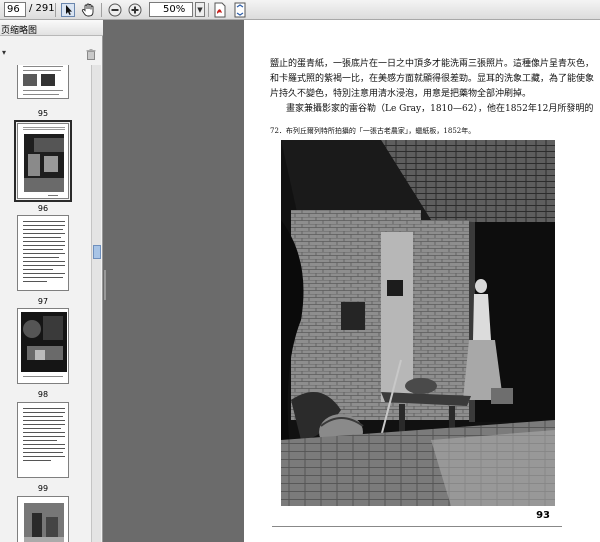 This screenshot has height=542, width=600. I want to click on thumbnail-label: 97, so click(43, 301).